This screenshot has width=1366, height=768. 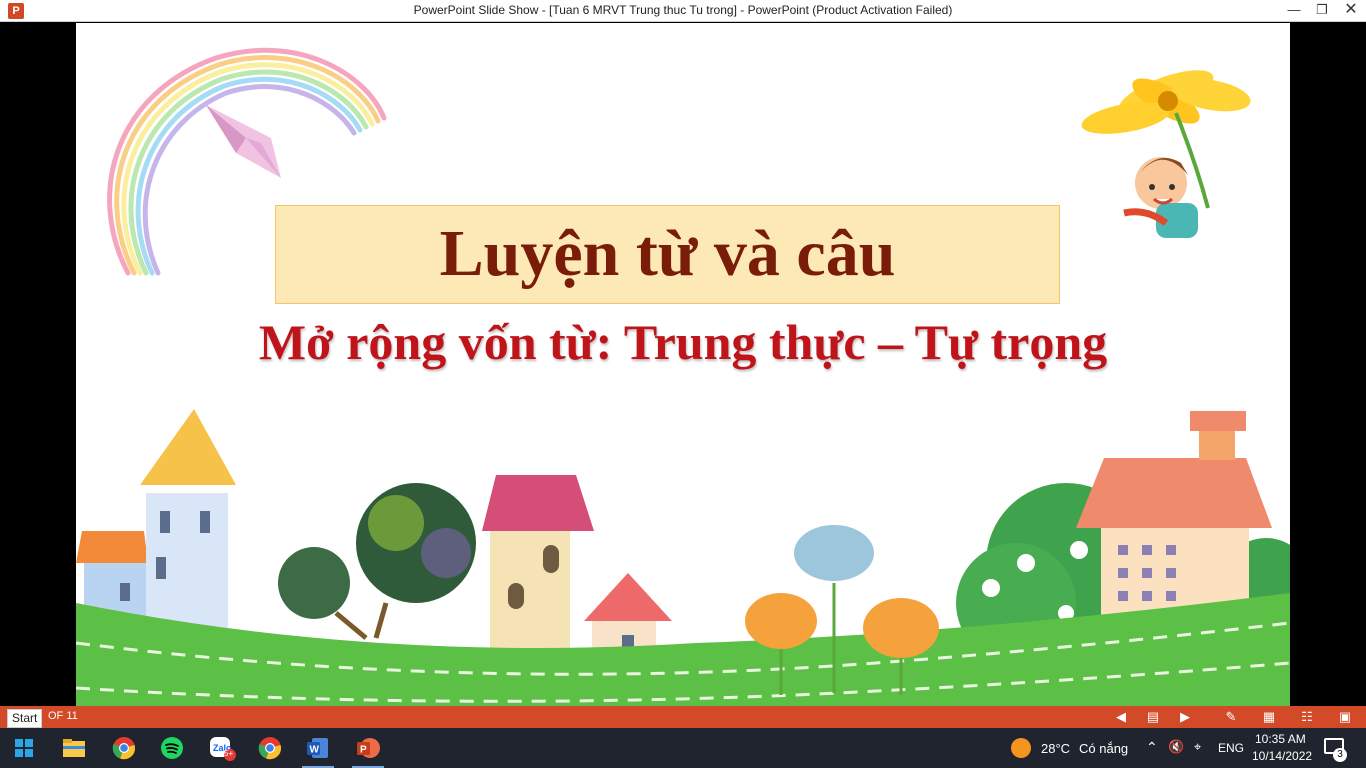 What do you see at coordinates (1345, 717) in the screenshot?
I see `presenter-view-icon: ▣` at bounding box center [1345, 717].